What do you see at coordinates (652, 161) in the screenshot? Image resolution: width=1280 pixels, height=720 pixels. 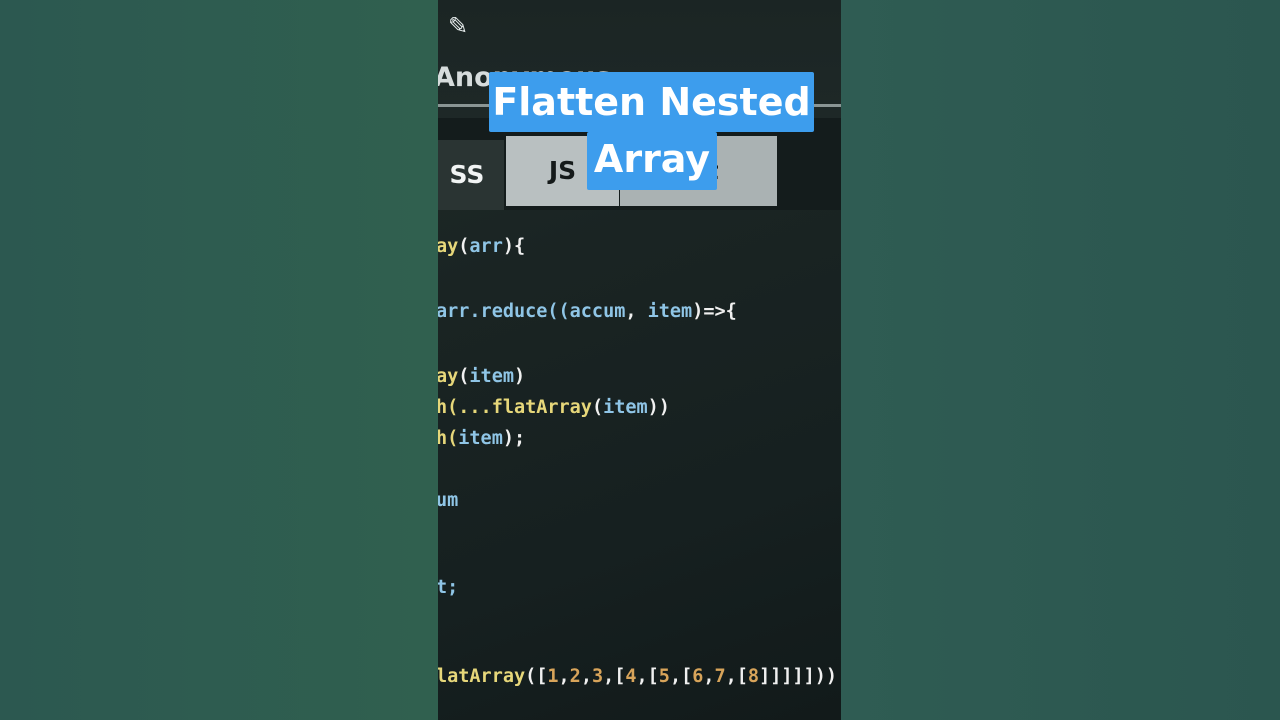 I see `caption-line-2: Array` at bounding box center [652, 161].